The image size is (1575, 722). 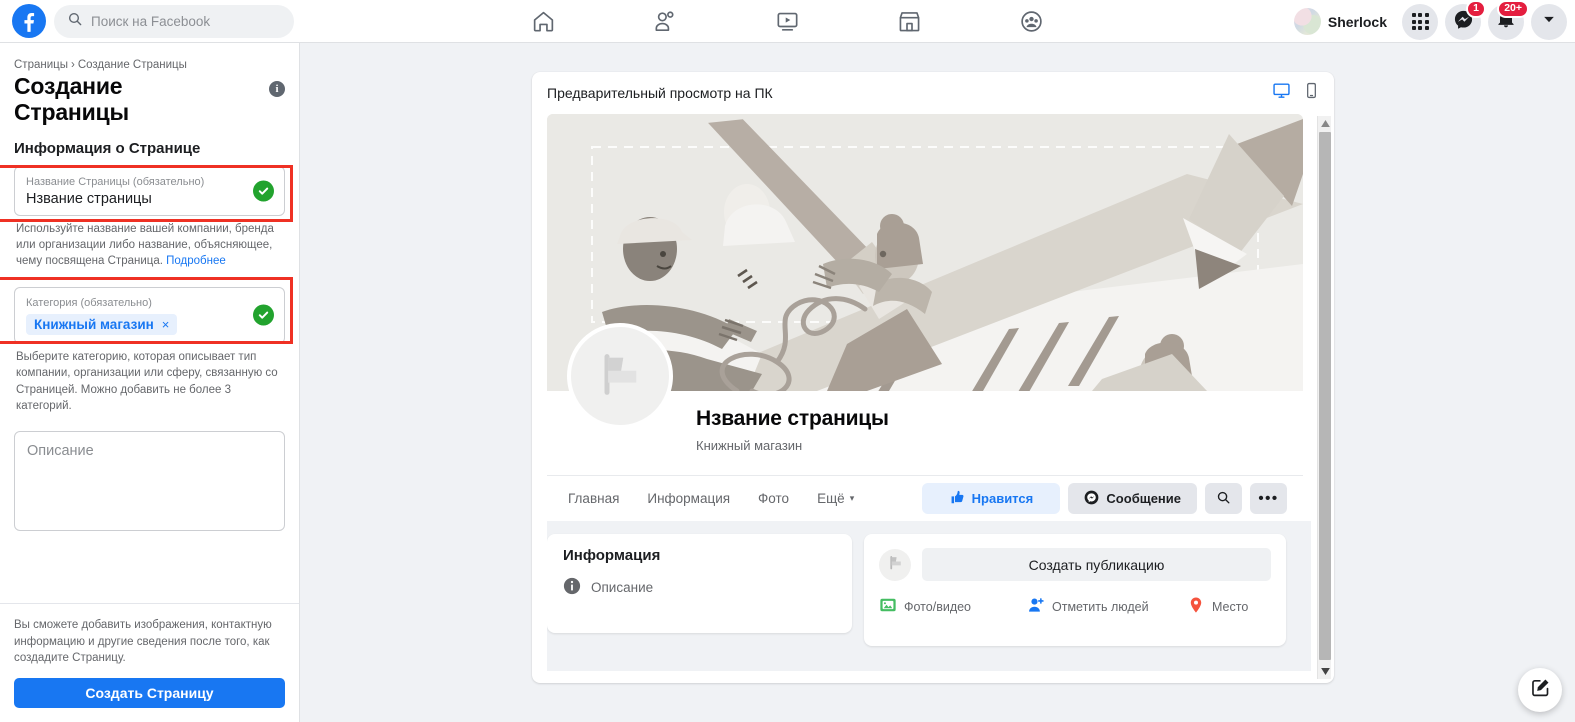 I want to click on scrollbar-thumb, so click(x=1325, y=396).